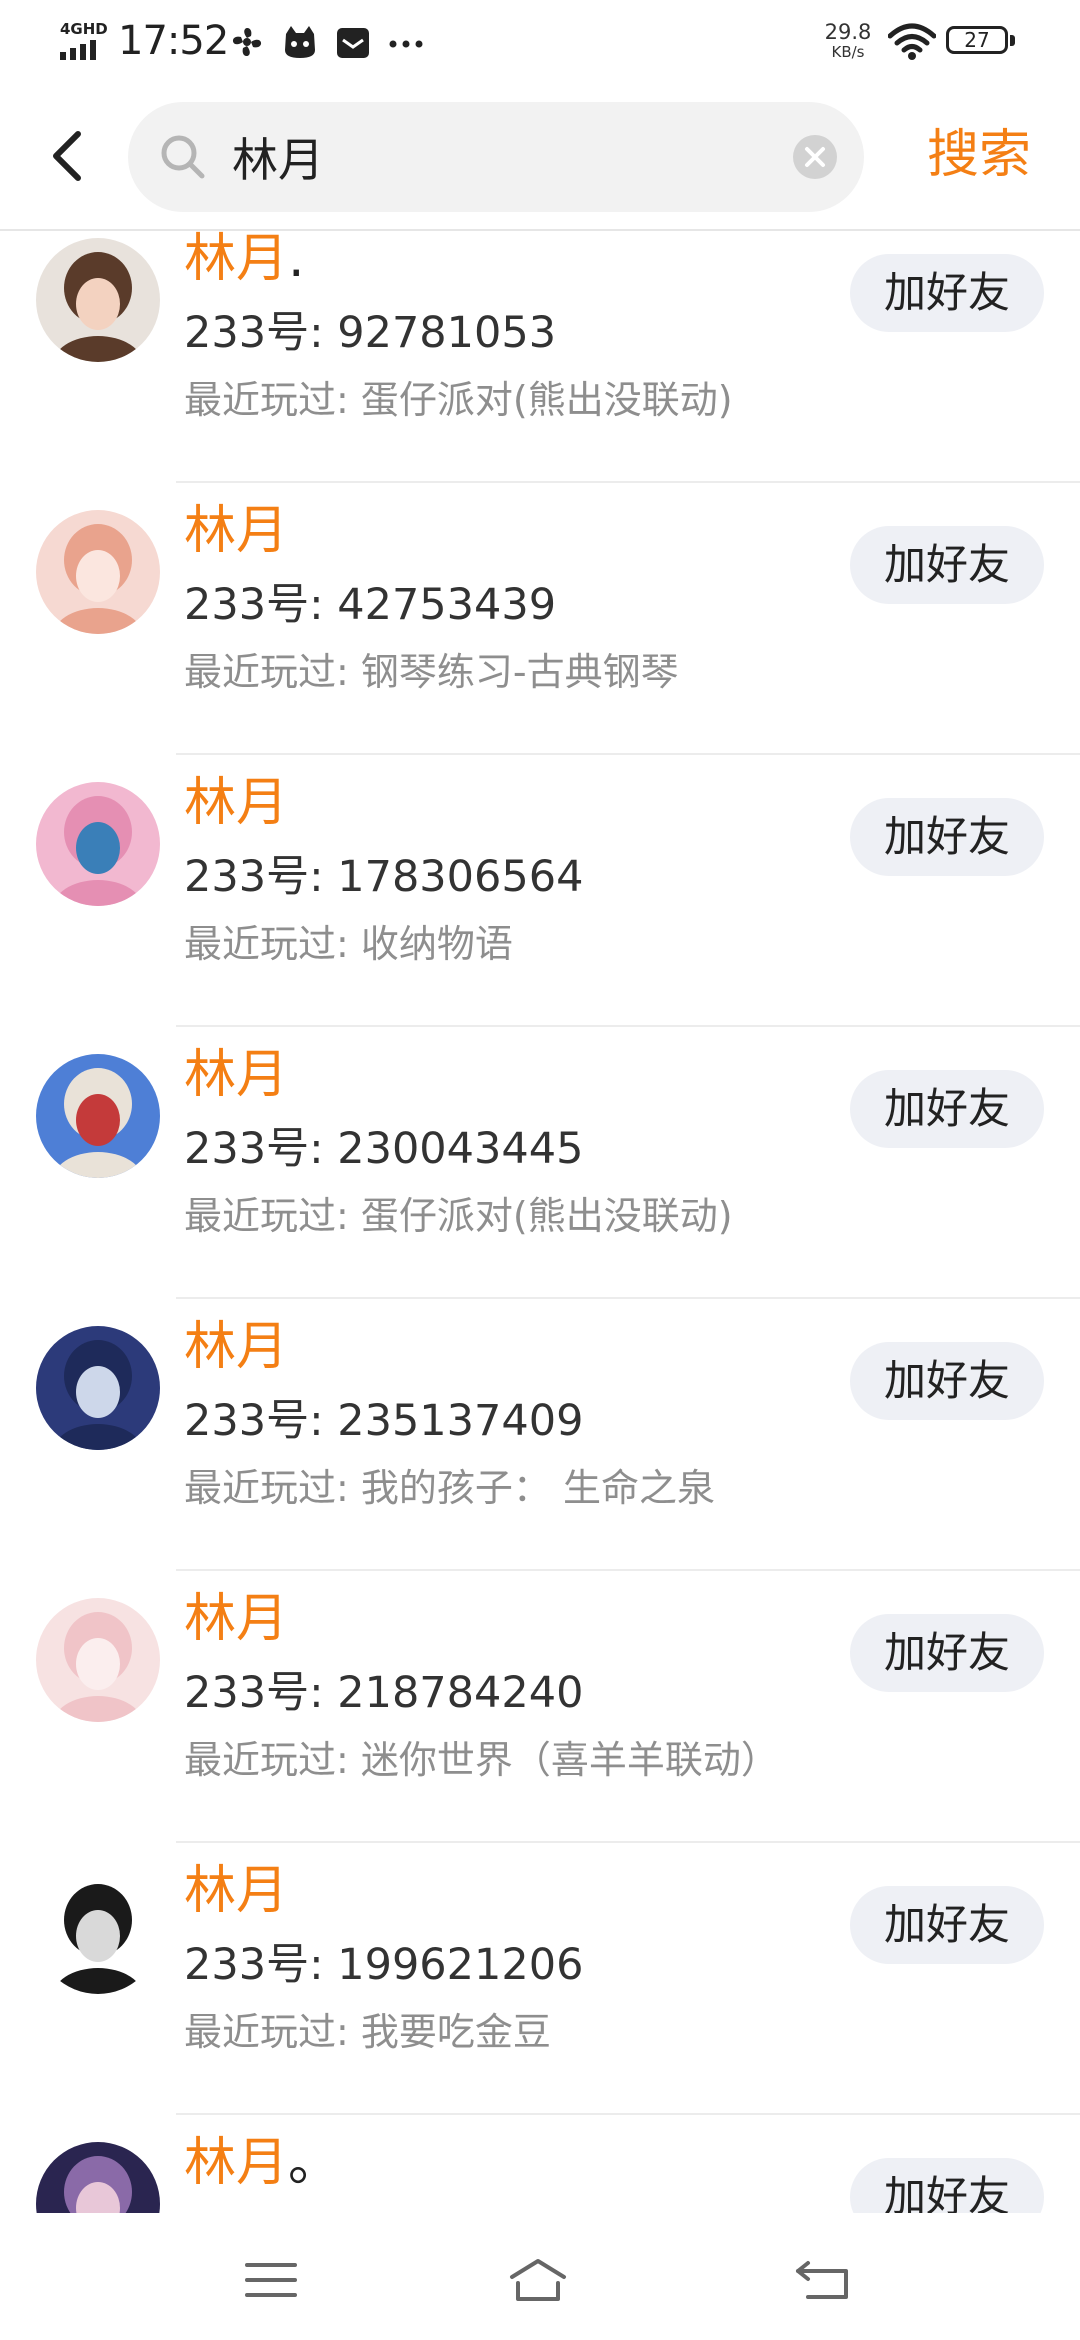 This screenshot has width=1080, height=2340. I want to click on result-item: 林月 233号: 178306564 最近玩过: 收纳物语 加好友, so click(540, 891).